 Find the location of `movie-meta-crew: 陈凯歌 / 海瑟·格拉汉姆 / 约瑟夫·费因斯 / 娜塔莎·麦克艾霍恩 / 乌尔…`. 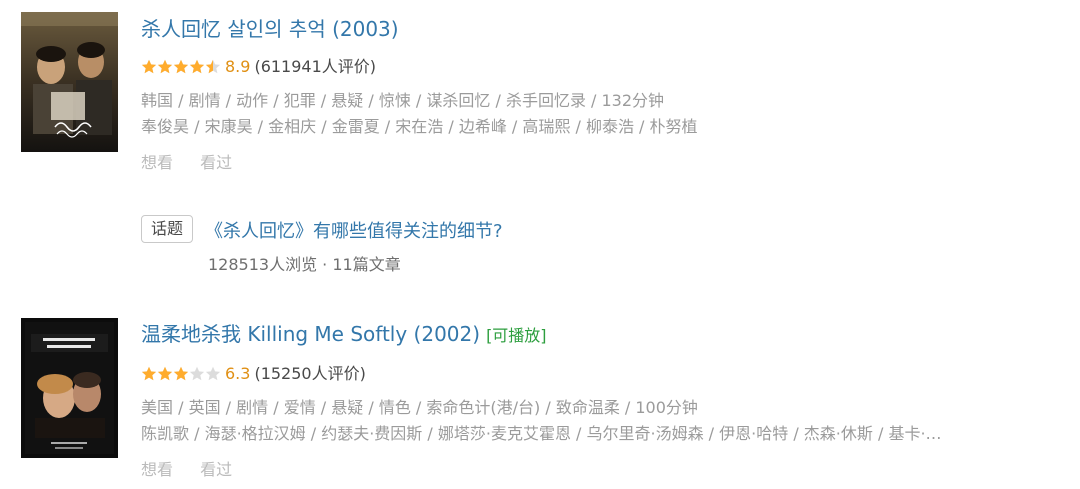

movie-meta-crew: 陈凯歌 / 海瑟·格拉汉姆 / 约瑟夫·费因斯 / 娜塔莎·麦克艾霍恩 / 乌尔… is located at coordinates (541, 433).